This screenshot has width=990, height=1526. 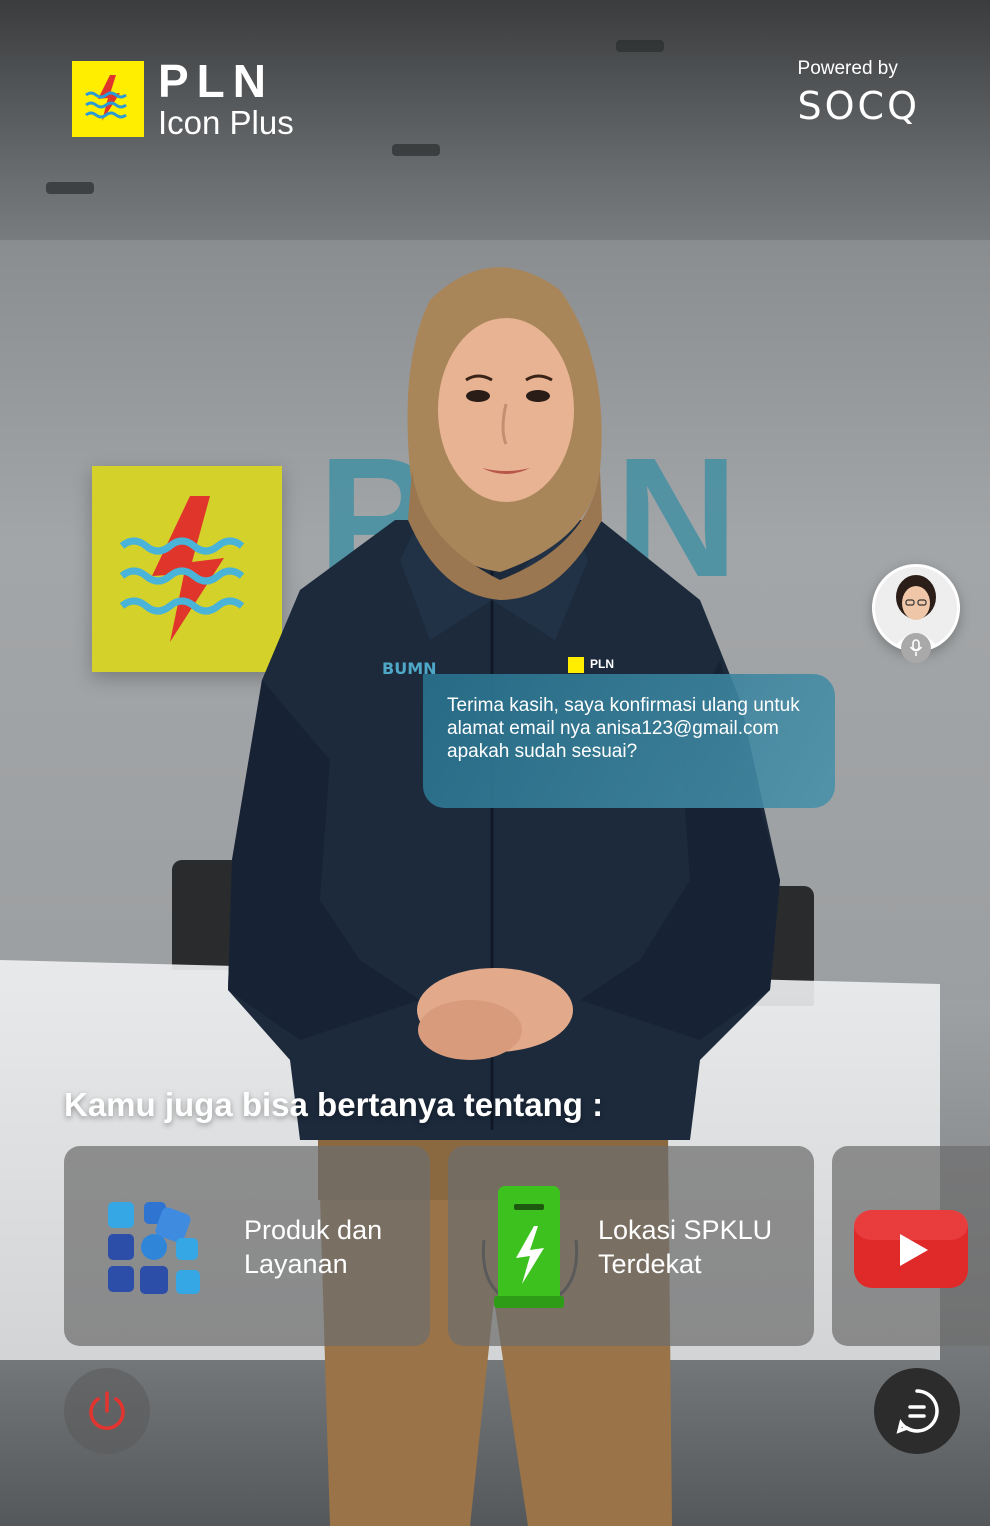 What do you see at coordinates (911, 1252) in the screenshot?
I see `youtube-play-icon` at bounding box center [911, 1252].